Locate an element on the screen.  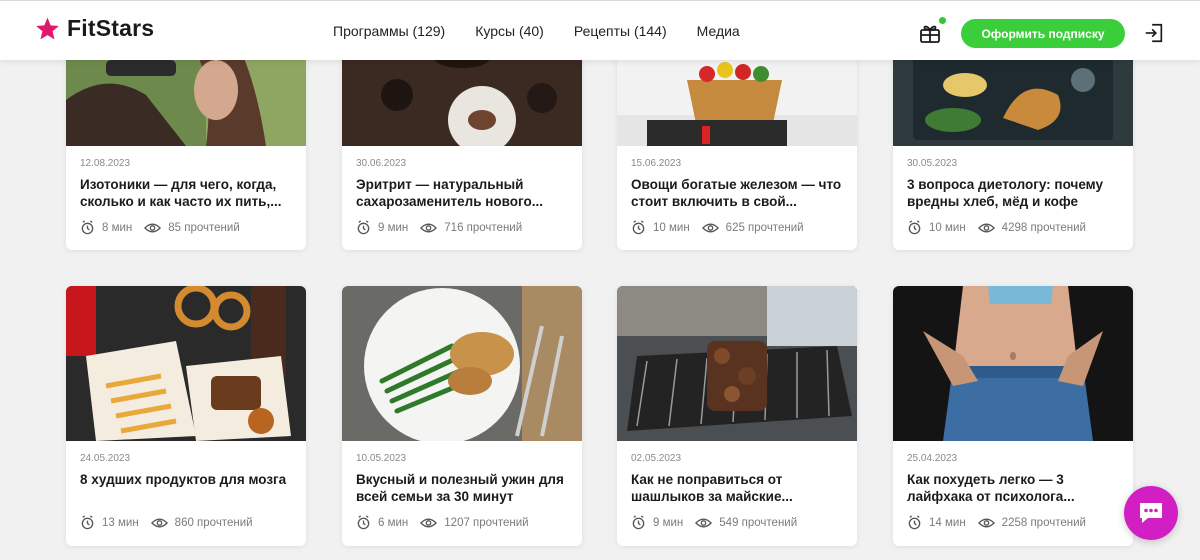
nav-recipes: Рецепты (144) is located at coordinates (620, 31).